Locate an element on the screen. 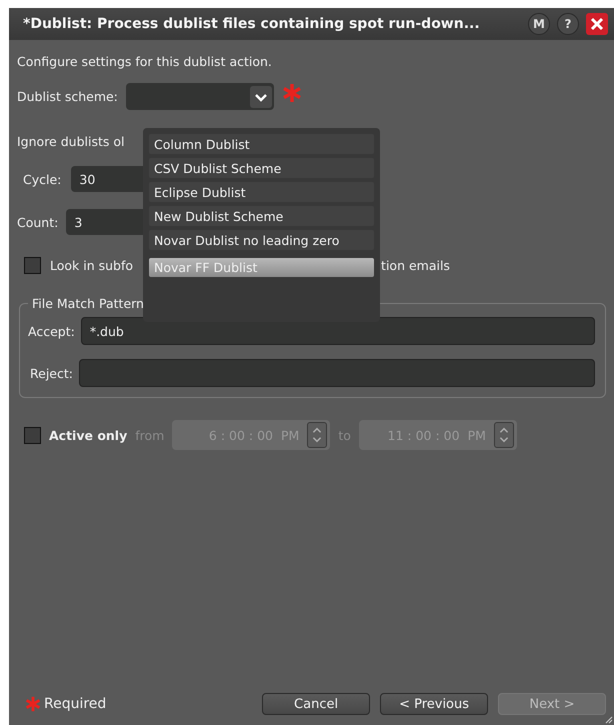  field-label: Ignore dublists ol is located at coordinates (70, 141).